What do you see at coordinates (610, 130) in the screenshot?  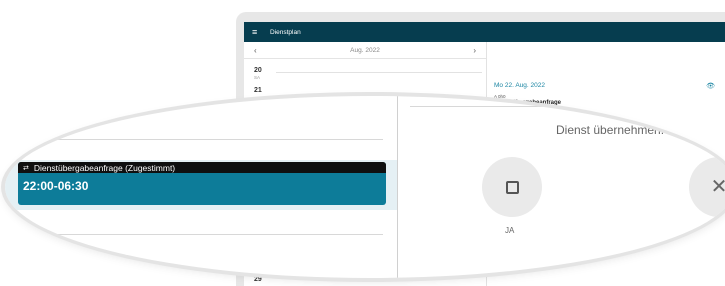 I see `dialog-title: Dienst übernehmen:` at bounding box center [610, 130].